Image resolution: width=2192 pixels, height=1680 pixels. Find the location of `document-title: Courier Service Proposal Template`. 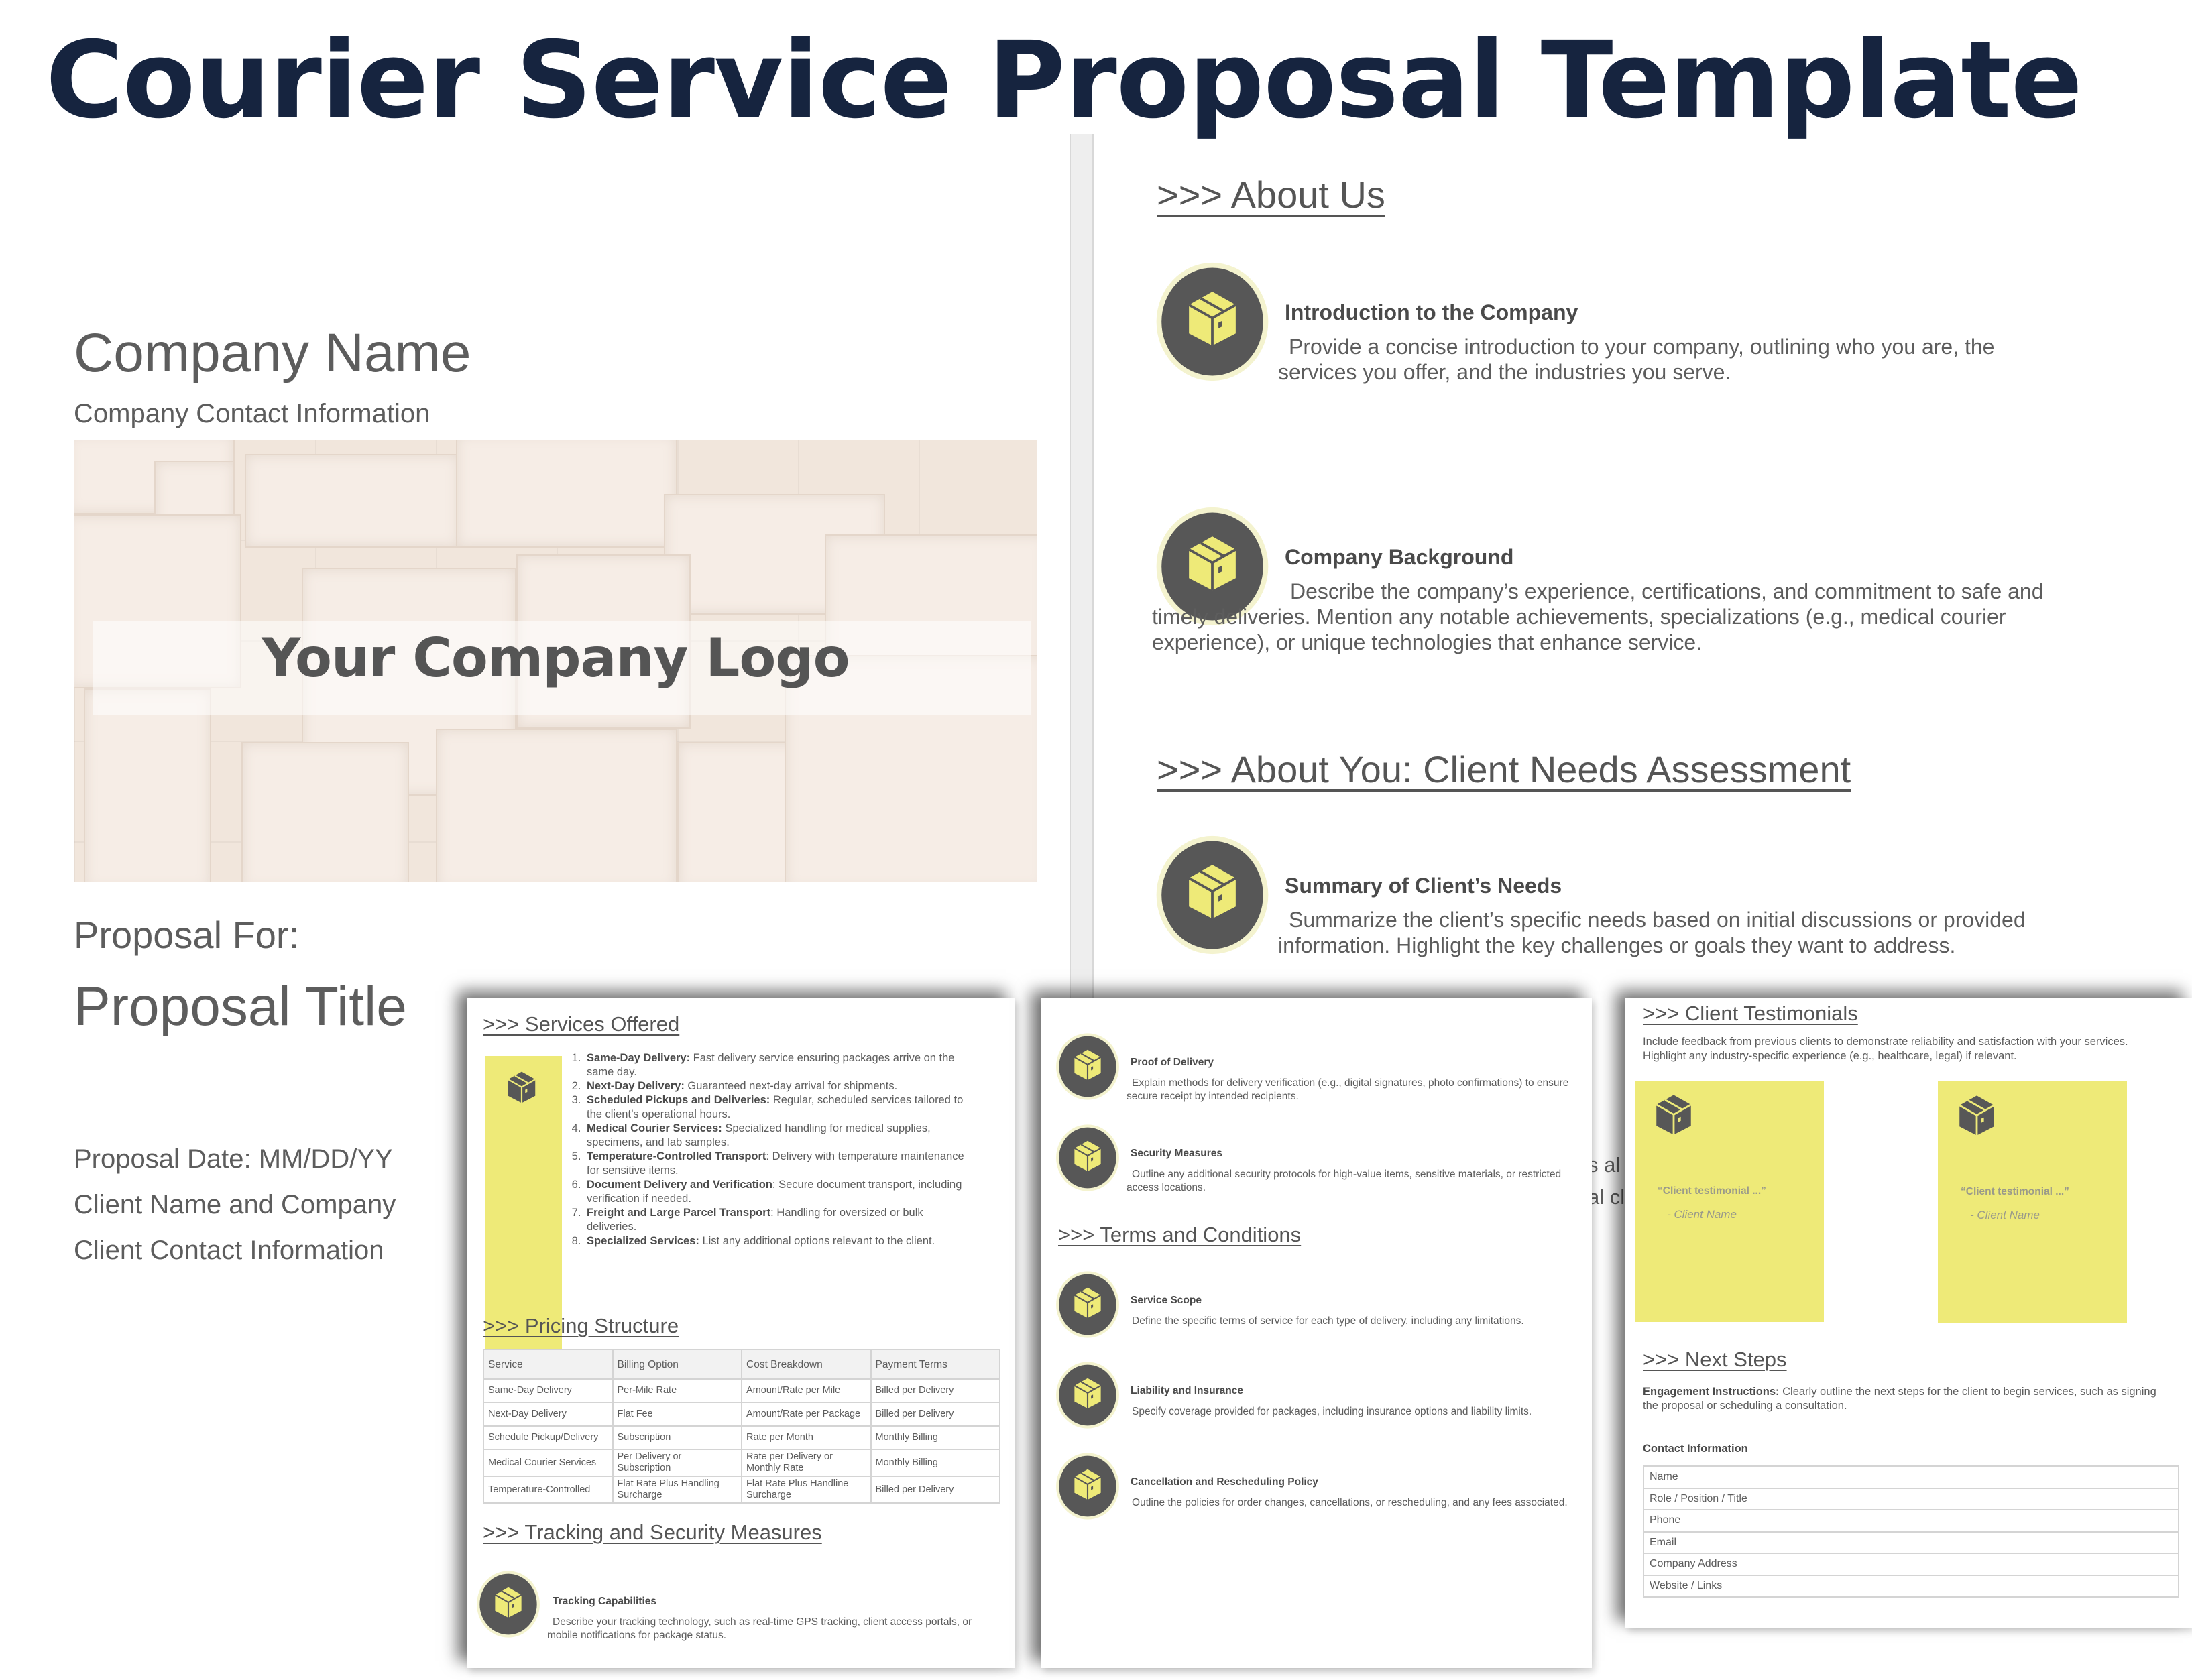

document-title: Courier Service Proposal Template is located at coordinates (1064, 80).